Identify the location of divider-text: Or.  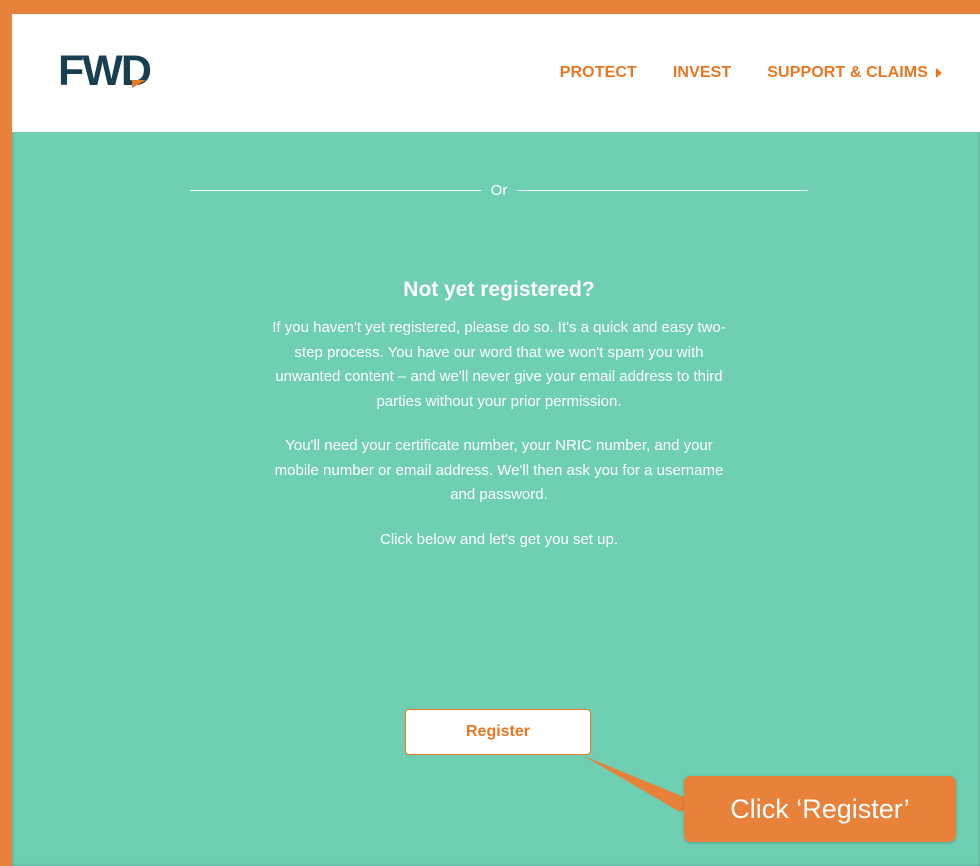
(499, 190).